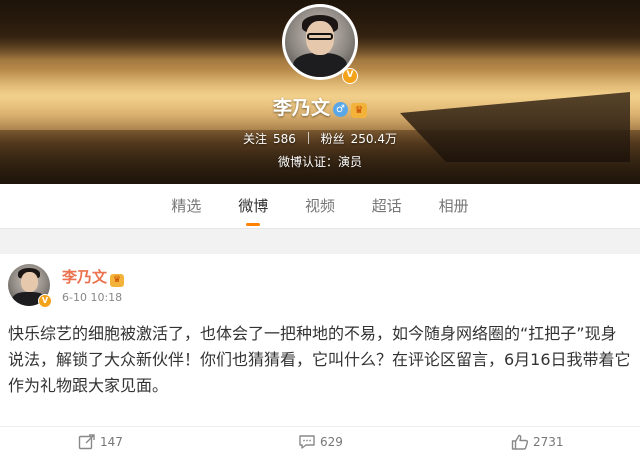  I want to click on fans-stat: 粉丝 250.4万, so click(359, 139).